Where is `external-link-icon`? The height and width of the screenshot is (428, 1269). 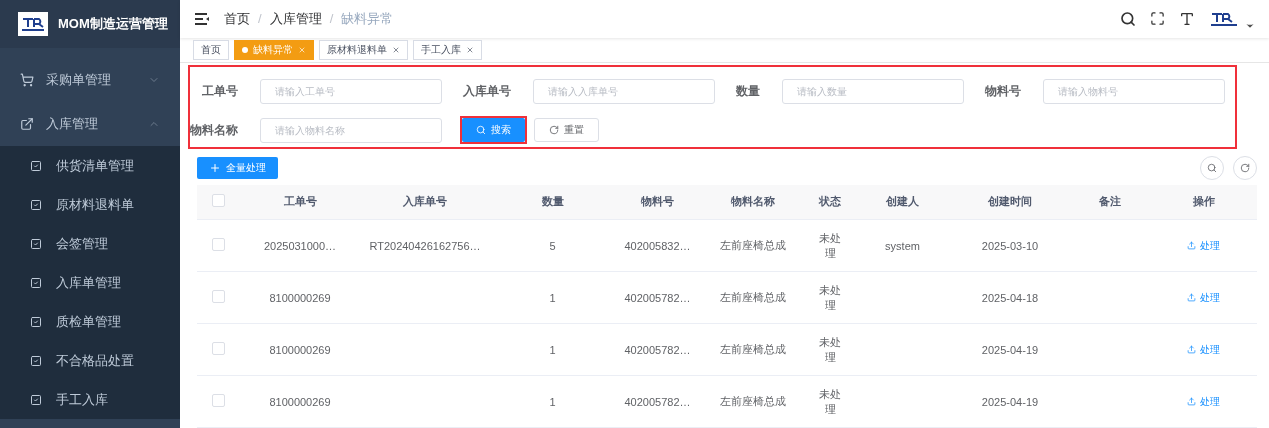
external-link-icon is located at coordinates (27, 124).